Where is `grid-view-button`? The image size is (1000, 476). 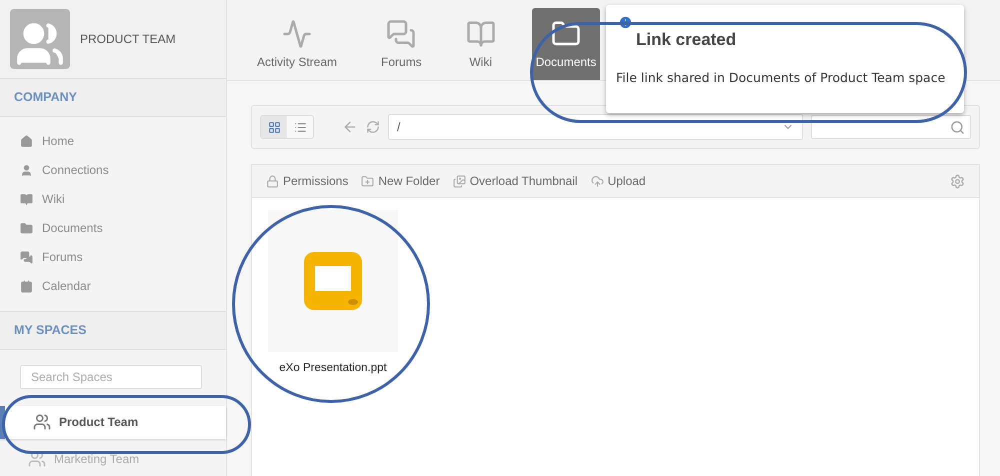 grid-view-button is located at coordinates (274, 127).